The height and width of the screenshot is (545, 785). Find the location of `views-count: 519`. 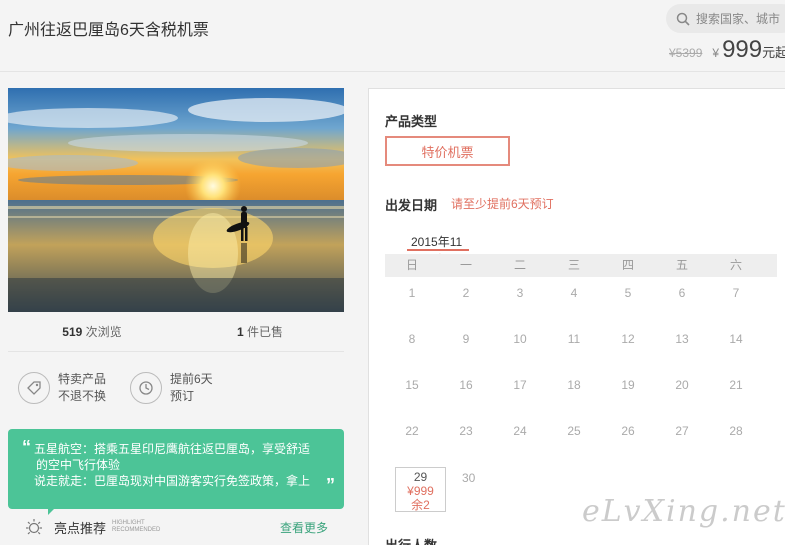

views-count: 519 is located at coordinates (72, 332).